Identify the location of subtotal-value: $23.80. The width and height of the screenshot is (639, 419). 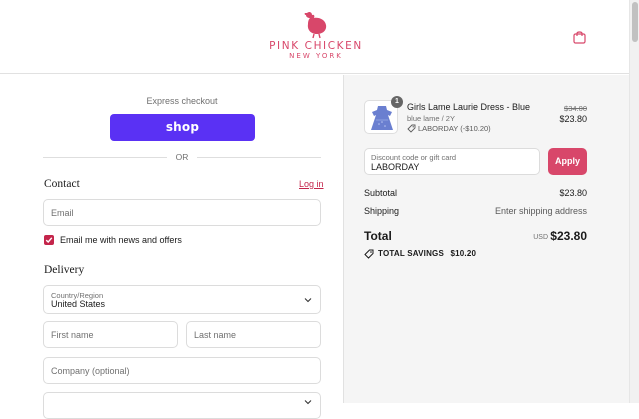
(573, 193).